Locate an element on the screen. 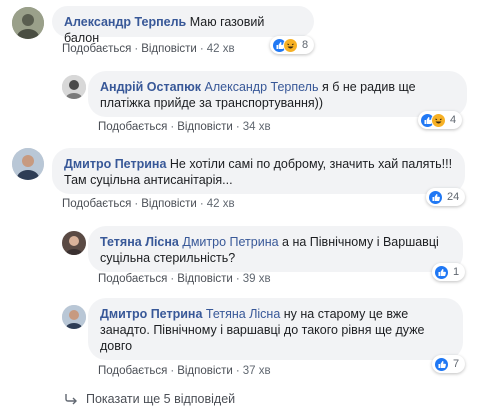 This screenshot has width=489, height=415. comment-actions: Подобається · Відповісти · 37 хв is located at coordinates (184, 371).